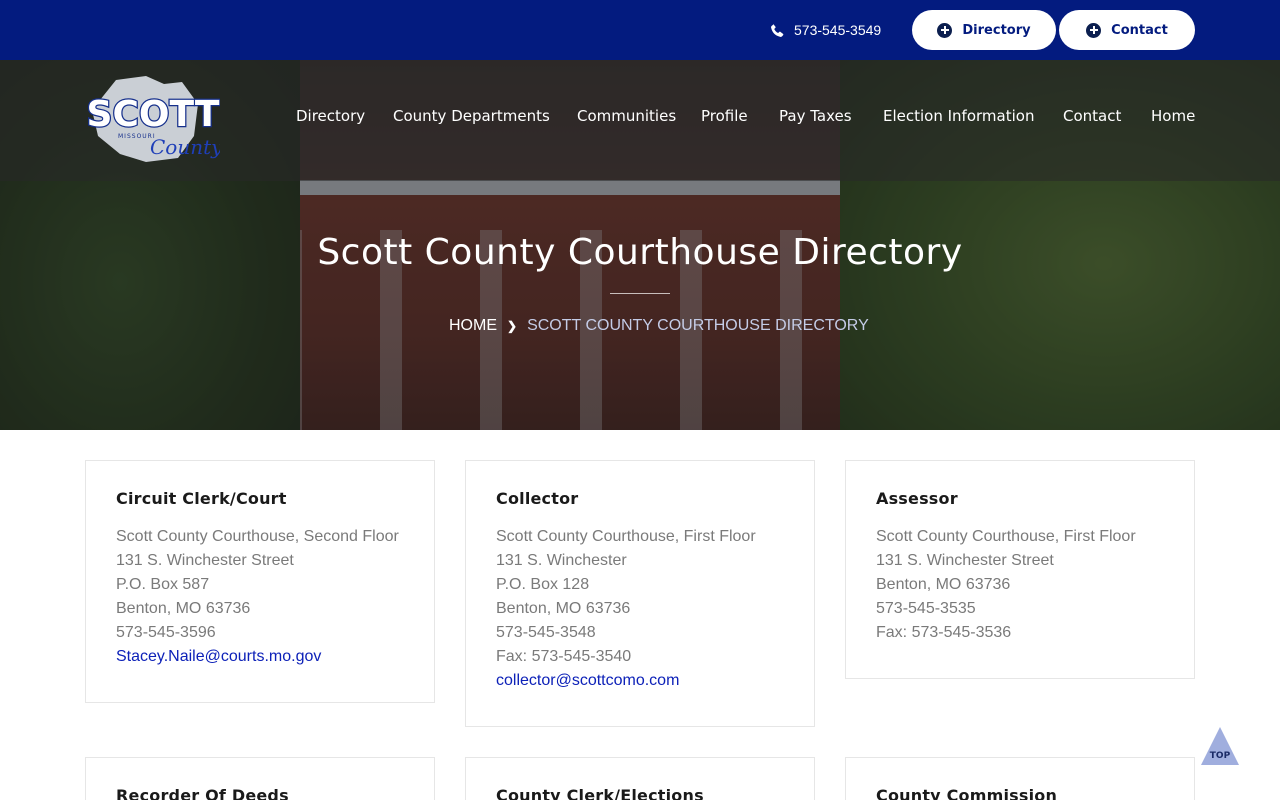 The height and width of the screenshot is (800, 1280). I want to click on phone-link: 573-545-3549, so click(825, 30).